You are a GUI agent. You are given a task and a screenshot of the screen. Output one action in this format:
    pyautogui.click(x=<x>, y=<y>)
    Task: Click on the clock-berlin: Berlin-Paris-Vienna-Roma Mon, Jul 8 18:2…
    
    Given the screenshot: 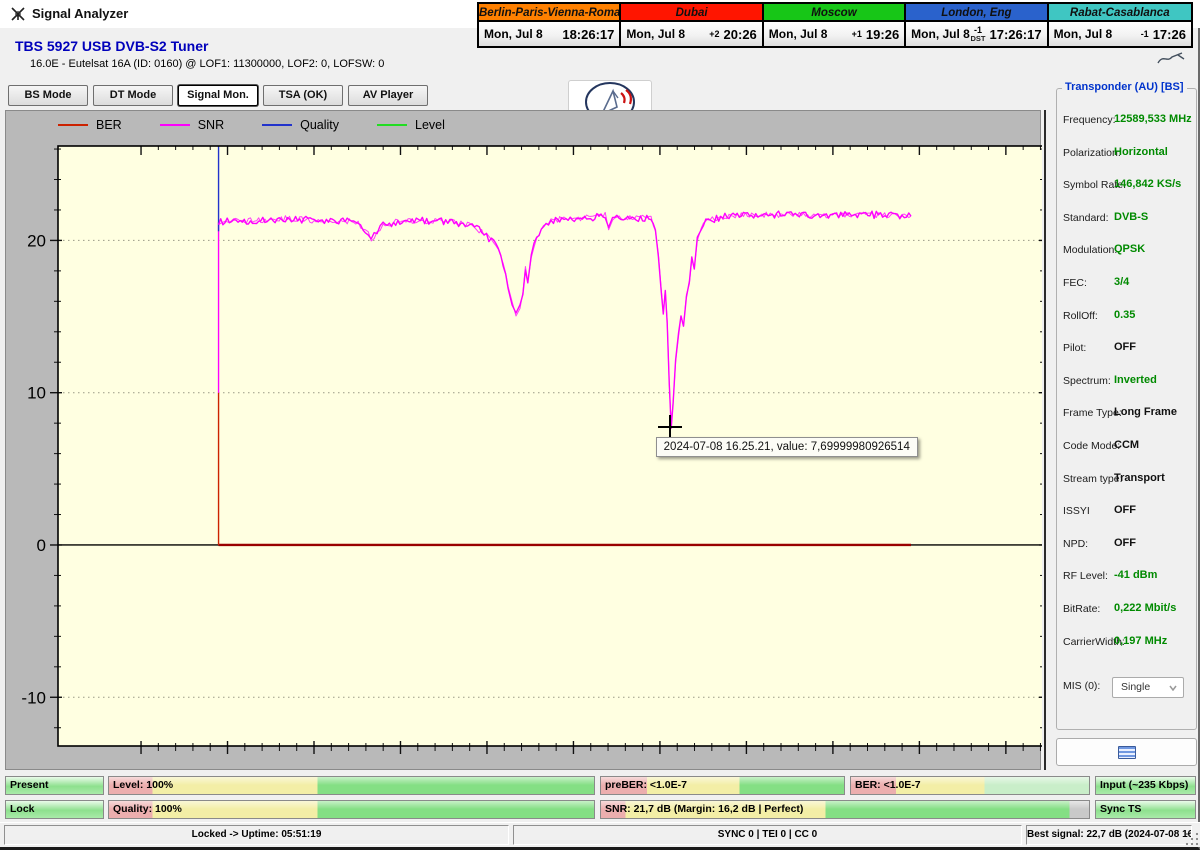 What is the action you would take?
    pyautogui.click(x=550, y=25)
    